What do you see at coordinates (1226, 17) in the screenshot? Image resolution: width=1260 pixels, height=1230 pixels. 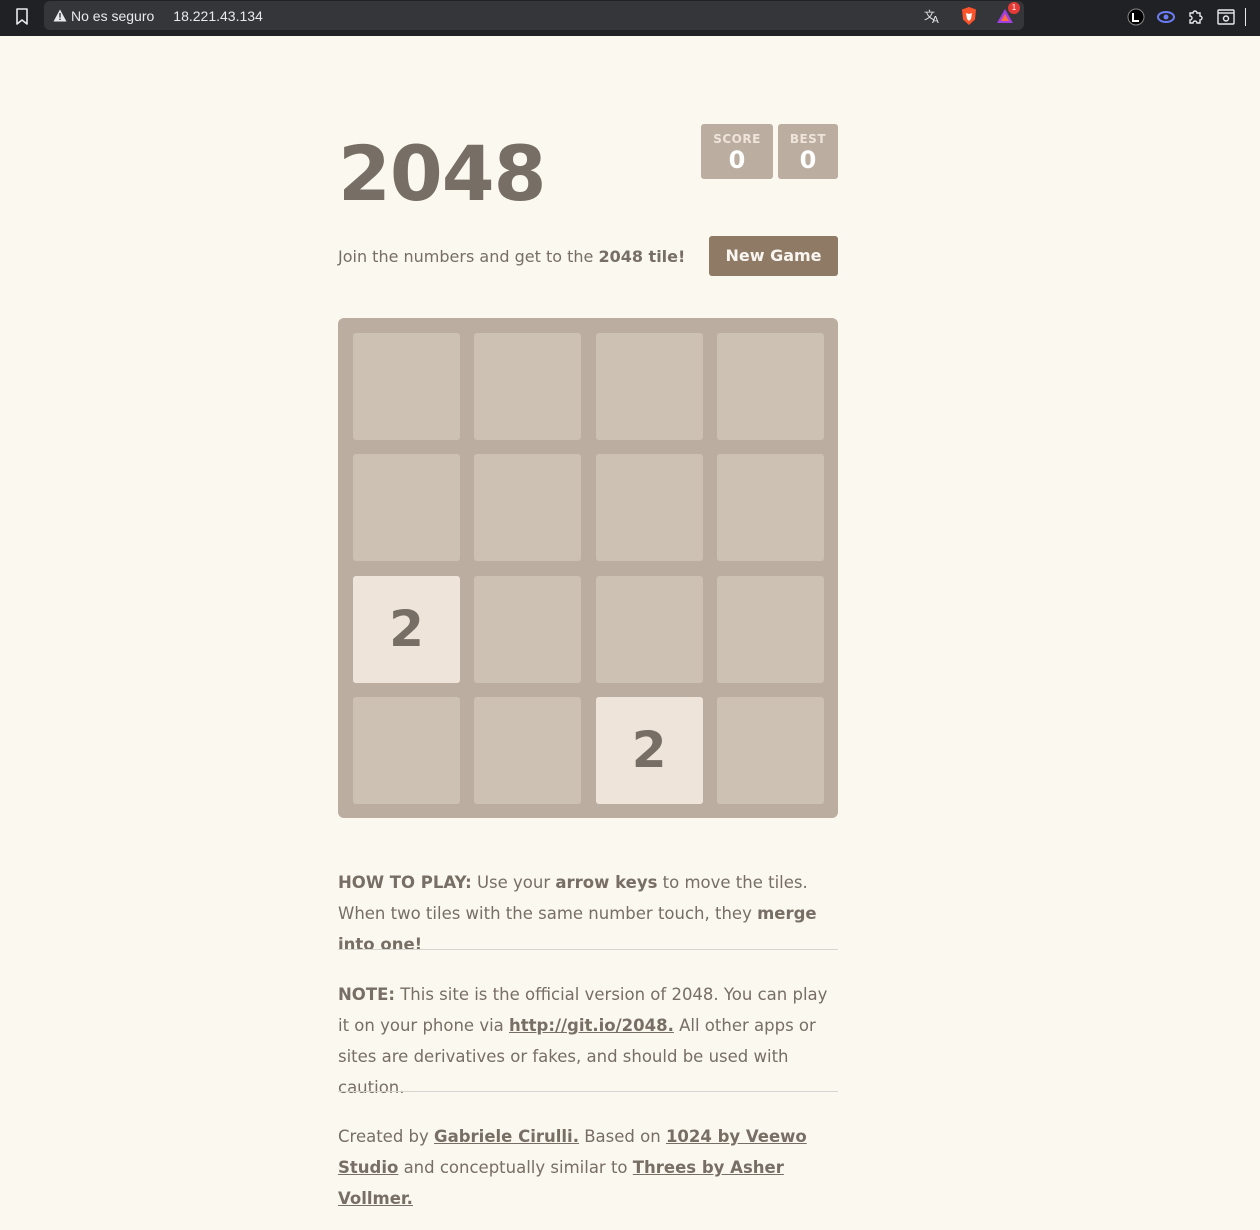 I see `screenshot-icon` at bounding box center [1226, 17].